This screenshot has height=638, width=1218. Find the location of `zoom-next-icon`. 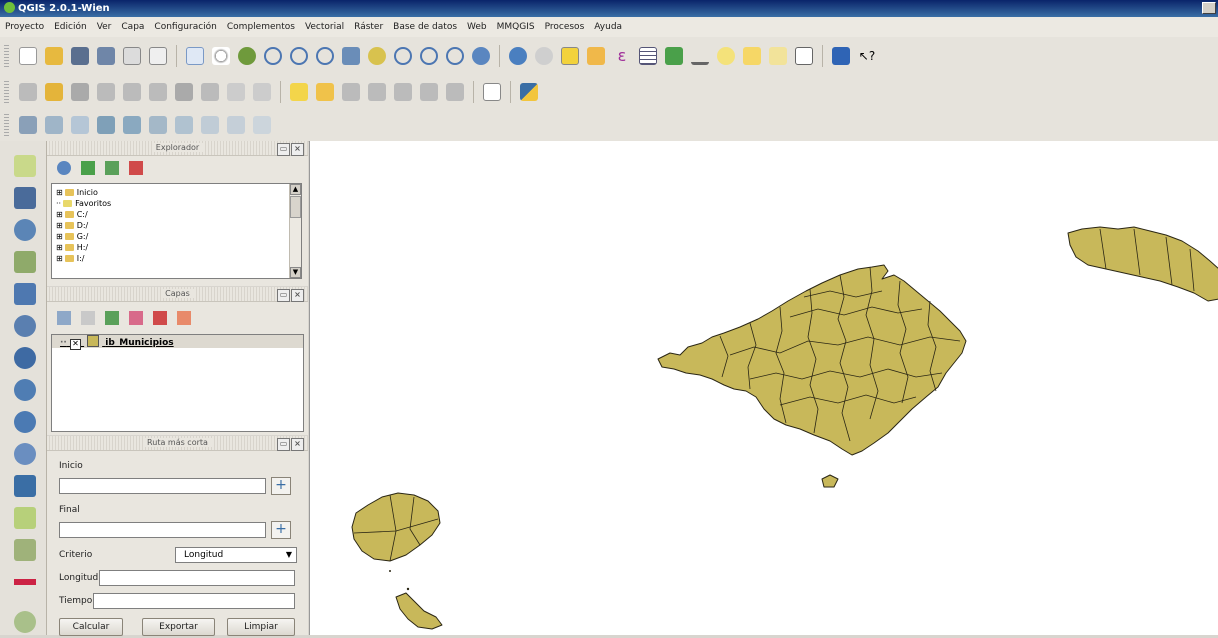

zoom-next-icon is located at coordinates (455, 56).